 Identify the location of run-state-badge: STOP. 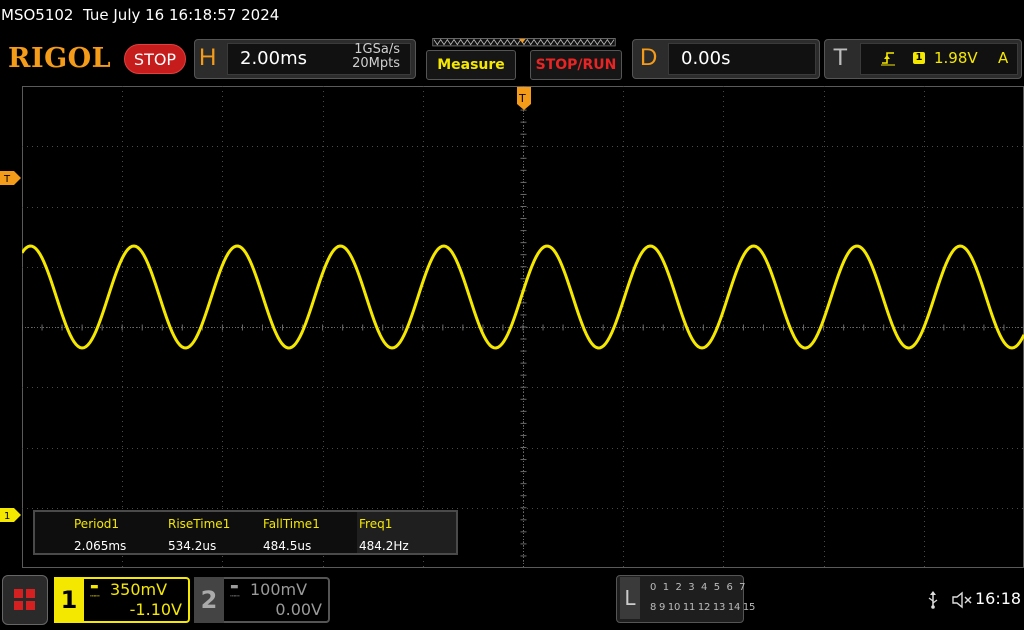
(155, 59).